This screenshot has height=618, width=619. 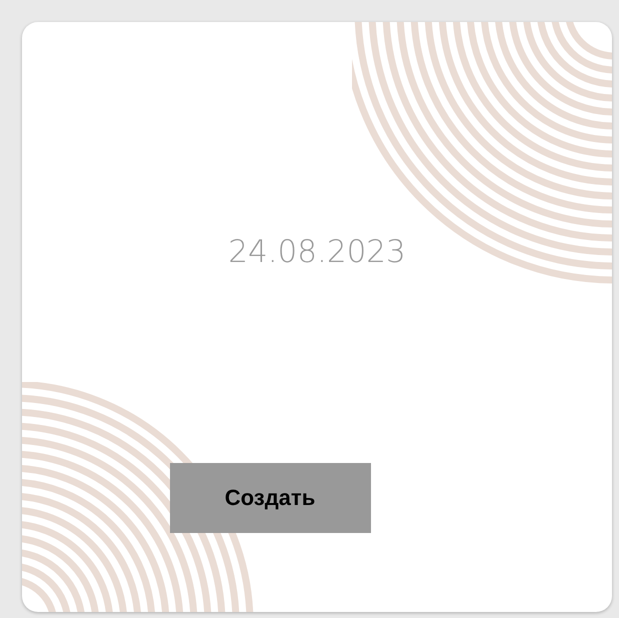 I want to click on date-text: 24.08.2023, so click(x=317, y=252).